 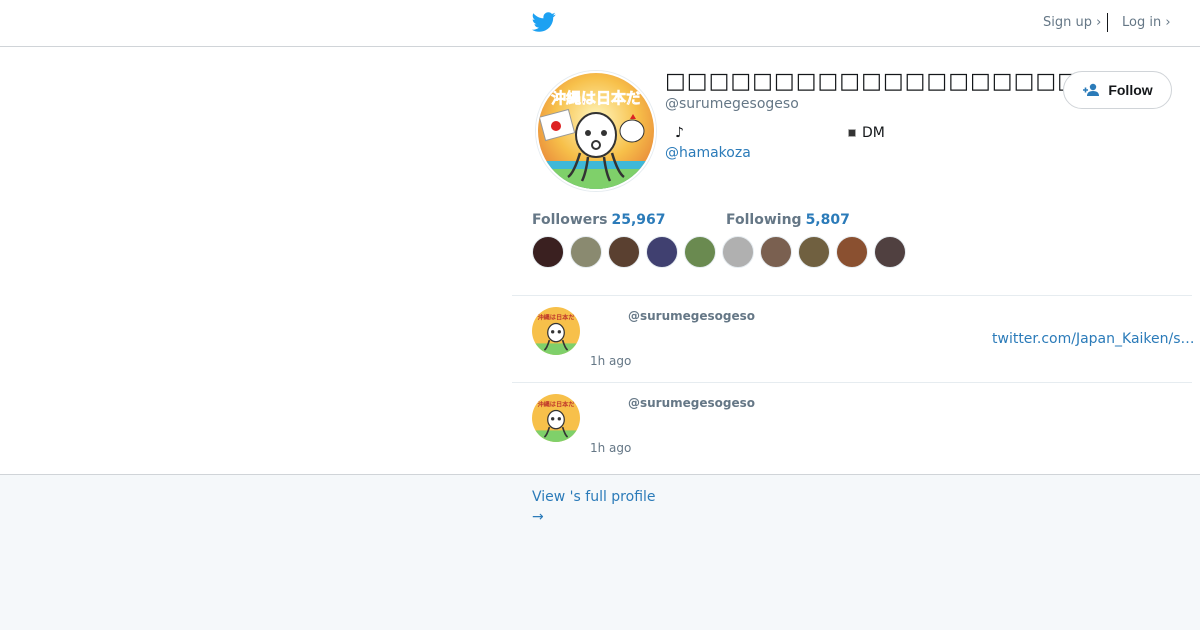 I want to click on sign-up-link: Sign up ›, so click(x=1072, y=22).